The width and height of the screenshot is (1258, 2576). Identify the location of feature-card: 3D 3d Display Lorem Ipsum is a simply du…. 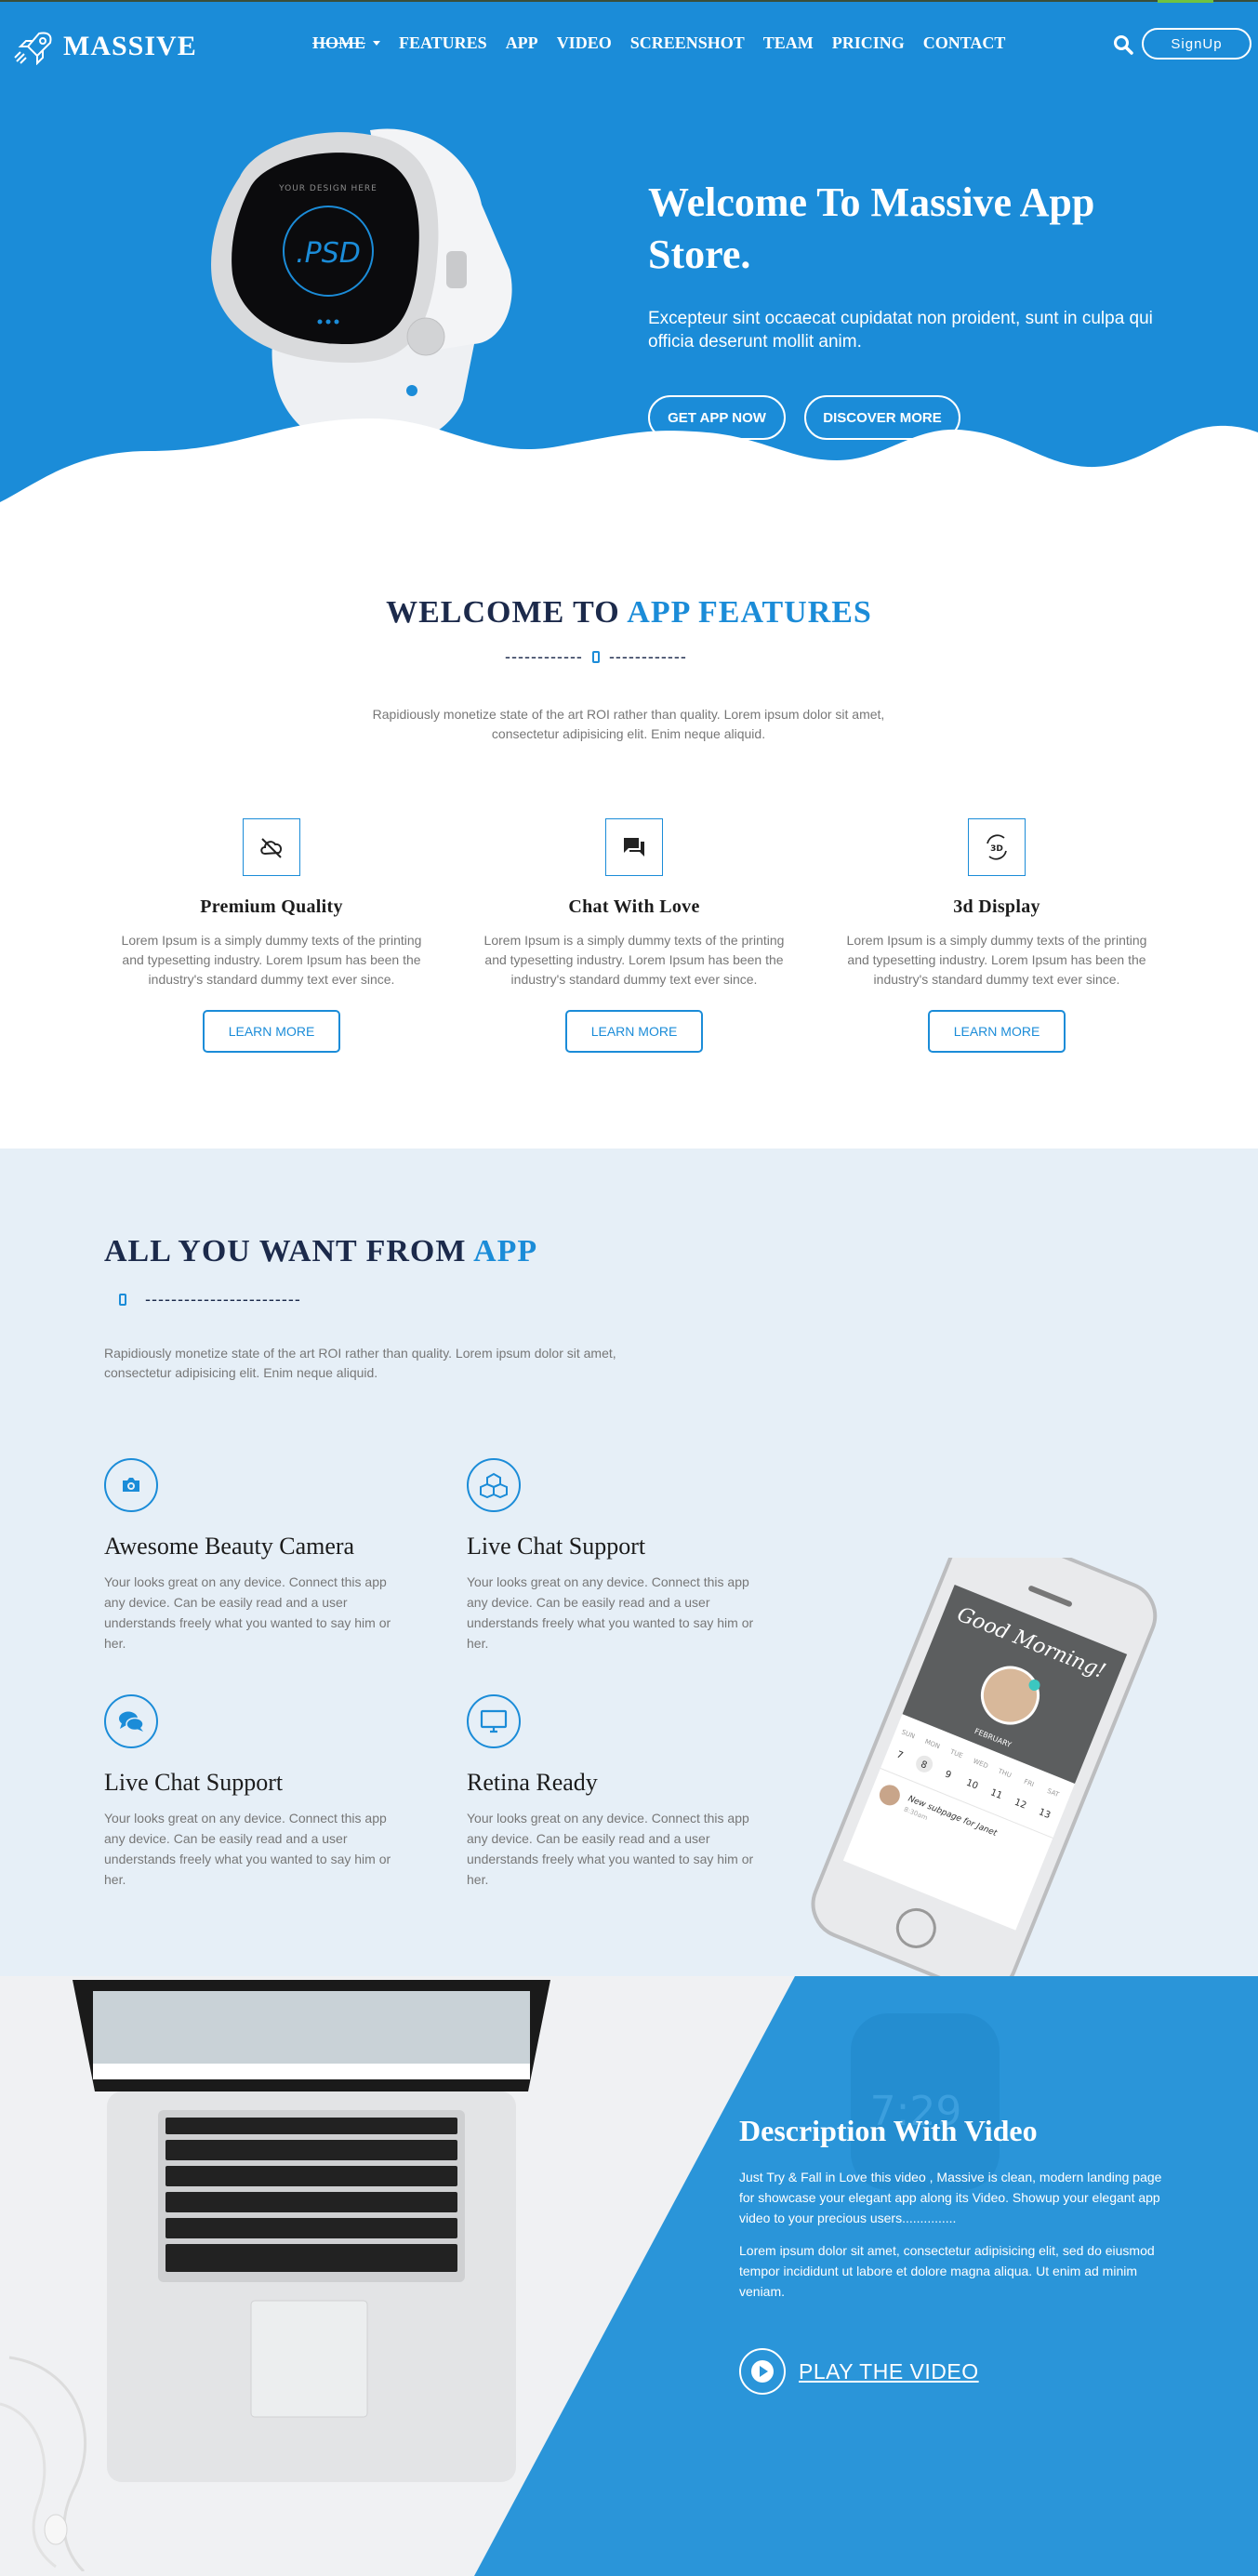
(997, 935).